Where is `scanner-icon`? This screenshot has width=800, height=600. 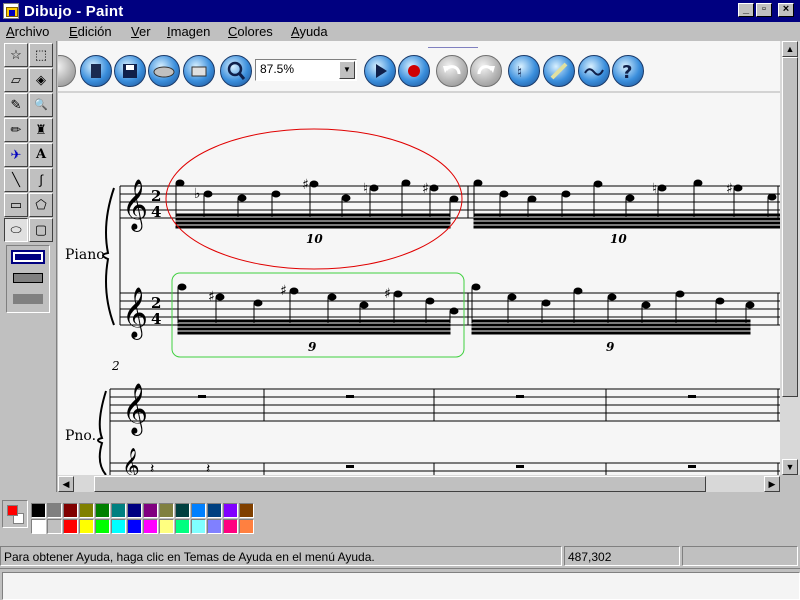 scanner-icon is located at coordinates (164, 71).